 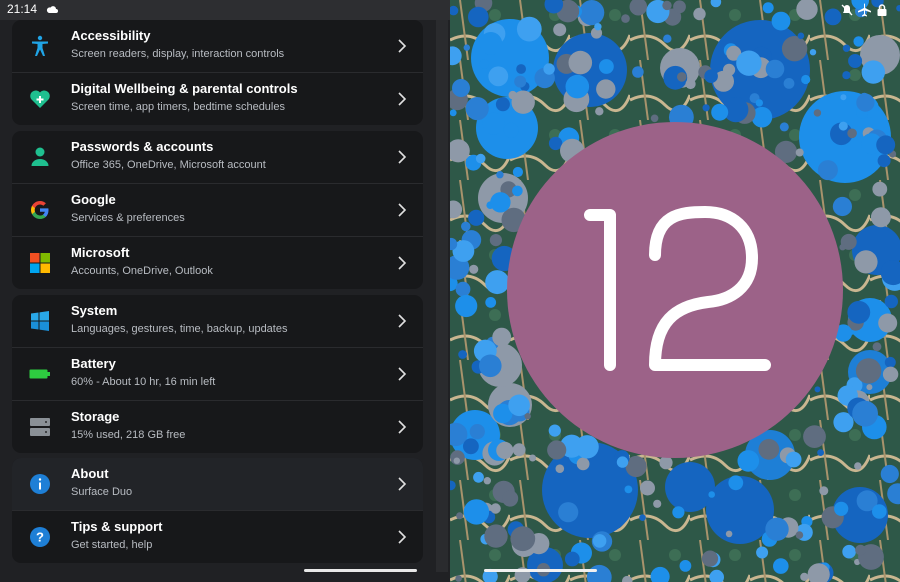 I want to click on settings-item-battery: Battery 60% - About 10 hr, 16 min left, so click(x=217, y=374).